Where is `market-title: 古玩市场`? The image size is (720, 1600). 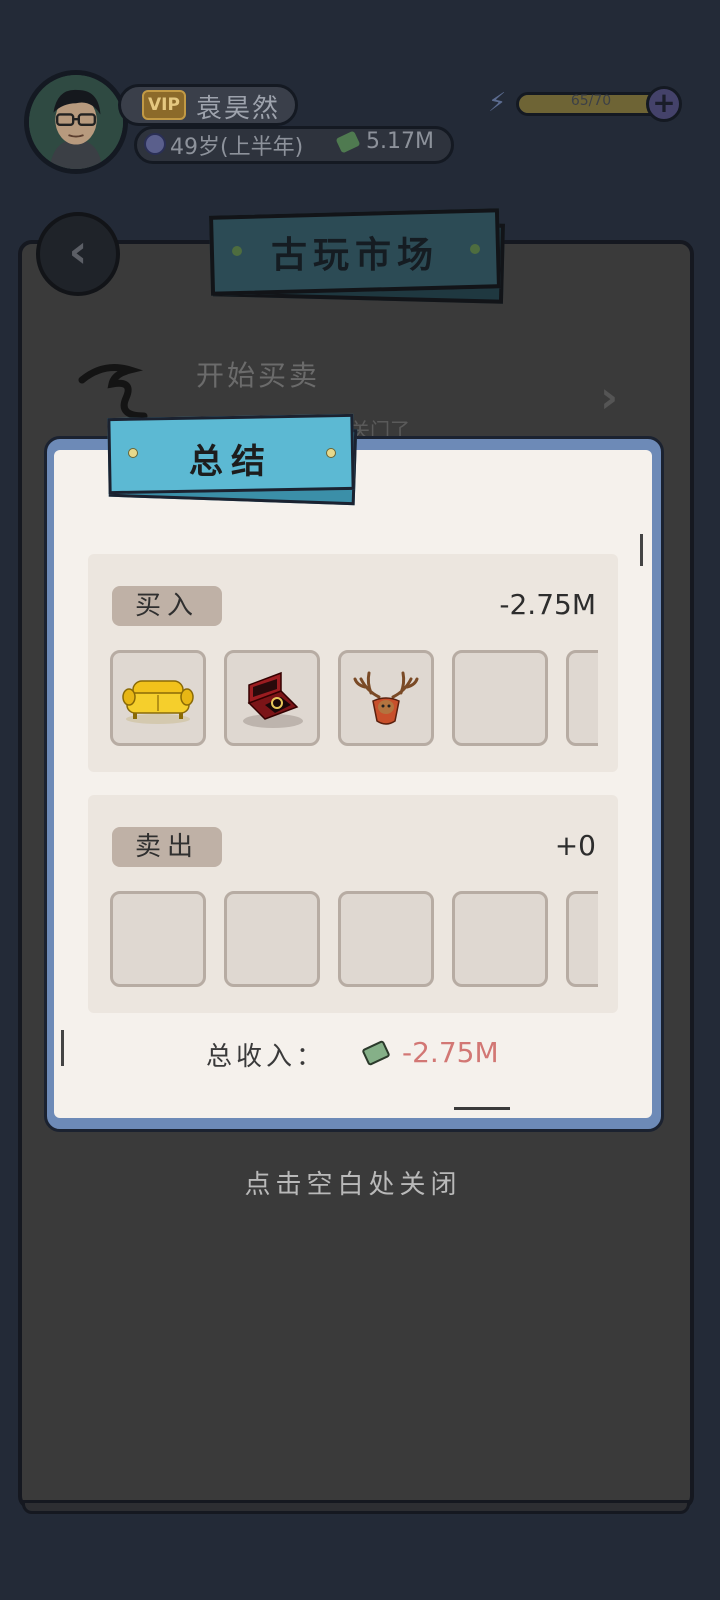 market-title: 古玩市场 is located at coordinates (354, 255).